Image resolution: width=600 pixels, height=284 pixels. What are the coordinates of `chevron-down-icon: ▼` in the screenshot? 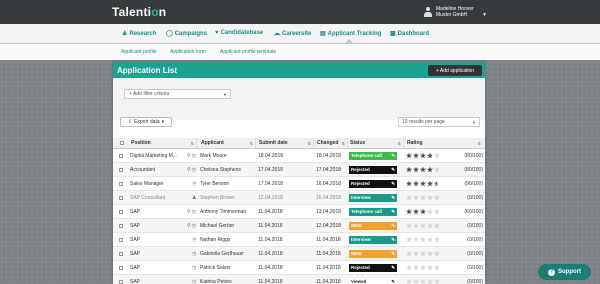 It's located at (484, 15).